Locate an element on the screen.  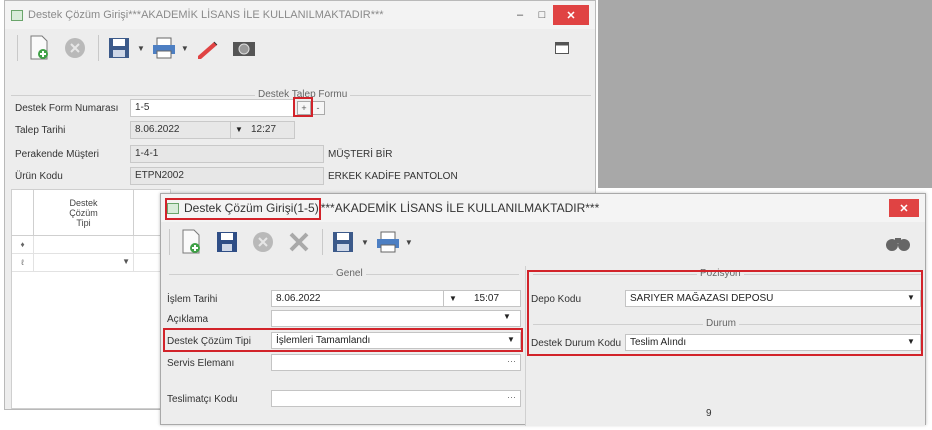
edit-icon is located at coordinates (208, 48).